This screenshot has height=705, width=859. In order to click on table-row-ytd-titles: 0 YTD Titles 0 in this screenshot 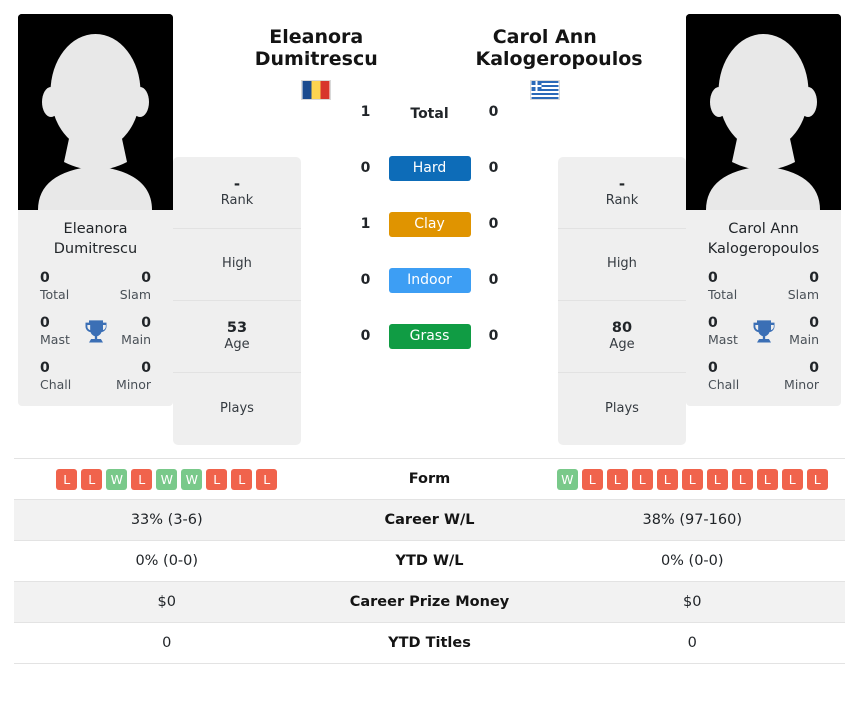, I will do `click(429, 643)`.